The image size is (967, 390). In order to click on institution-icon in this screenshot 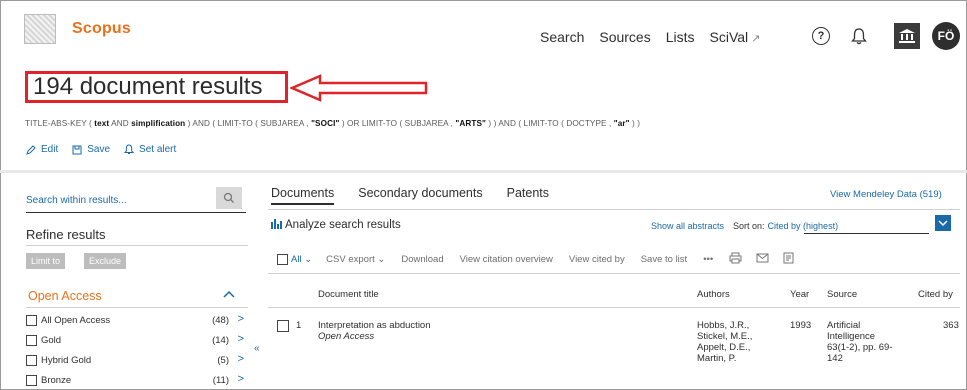, I will do `click(907, 36)`.